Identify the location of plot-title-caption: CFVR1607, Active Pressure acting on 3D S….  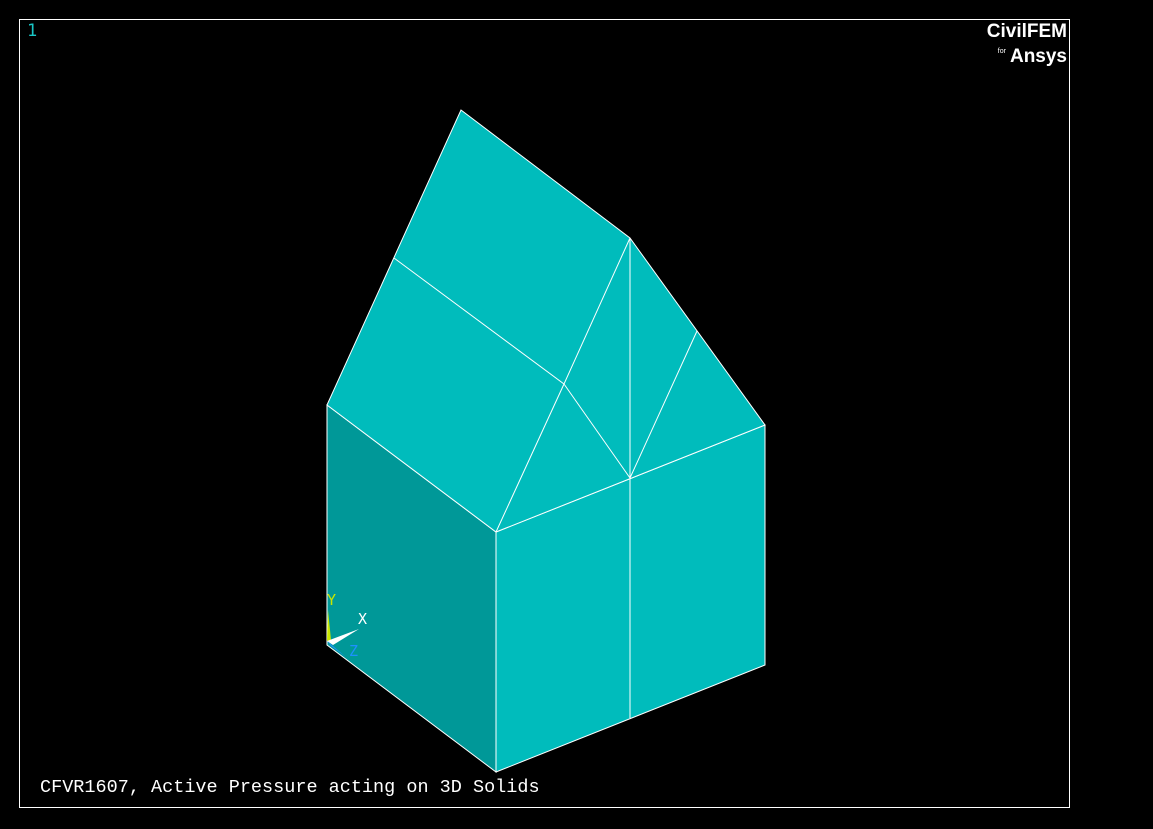
(290, 787).